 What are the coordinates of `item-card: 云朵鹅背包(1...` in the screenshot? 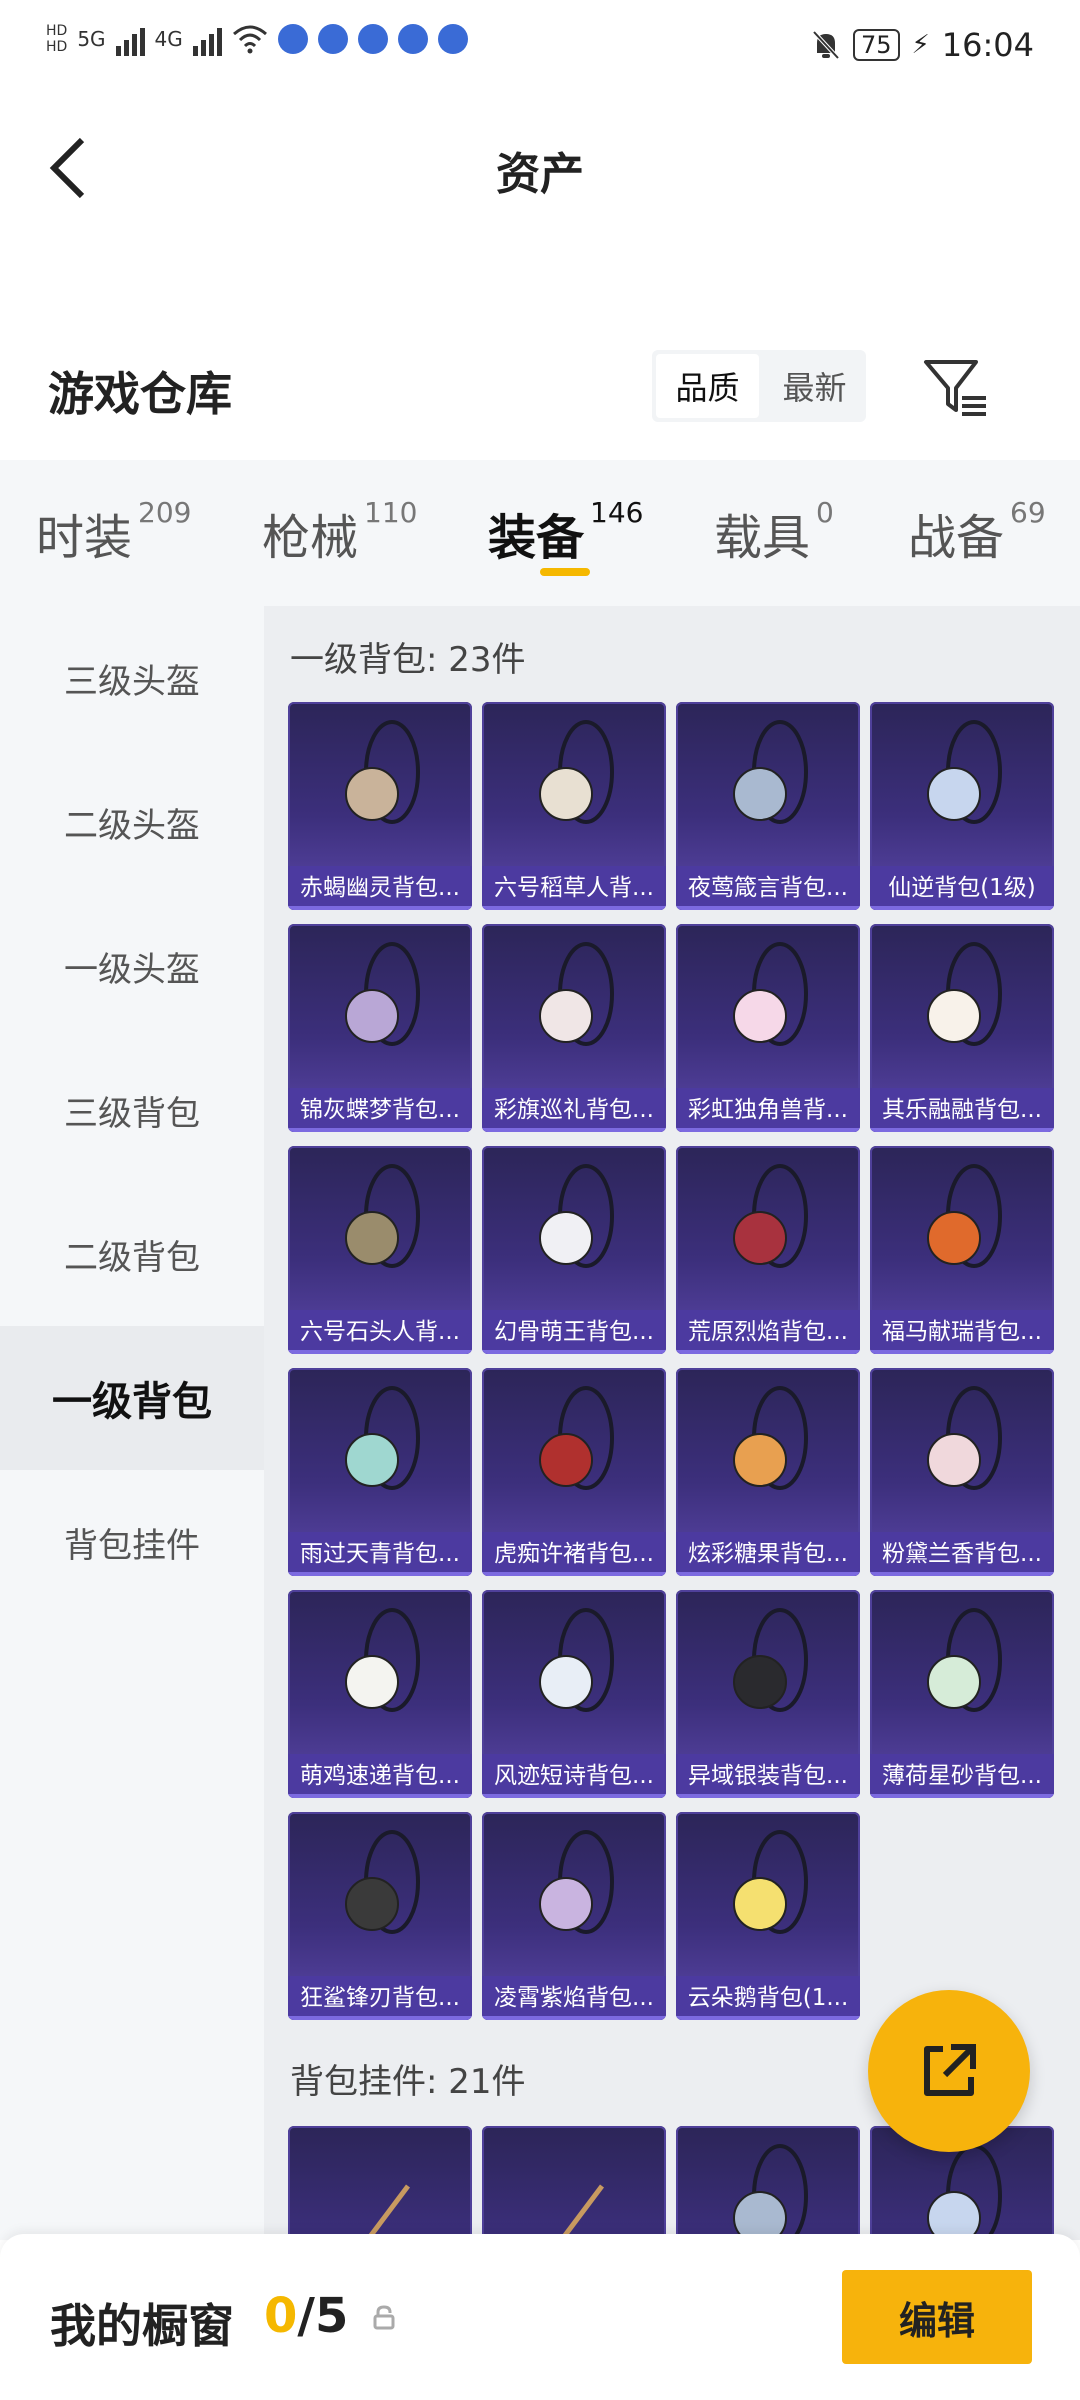 It's located at (768, 1916).